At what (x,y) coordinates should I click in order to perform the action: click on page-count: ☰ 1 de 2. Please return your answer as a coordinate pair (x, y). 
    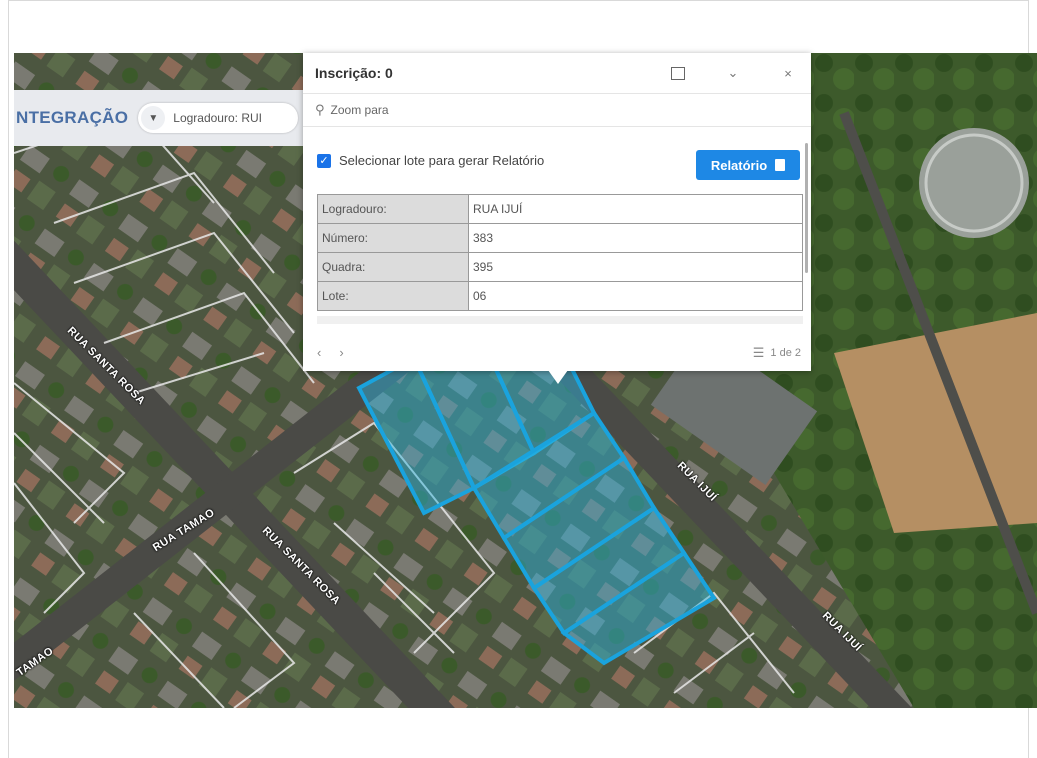
    Looking at the image, I should click on (777, 353).